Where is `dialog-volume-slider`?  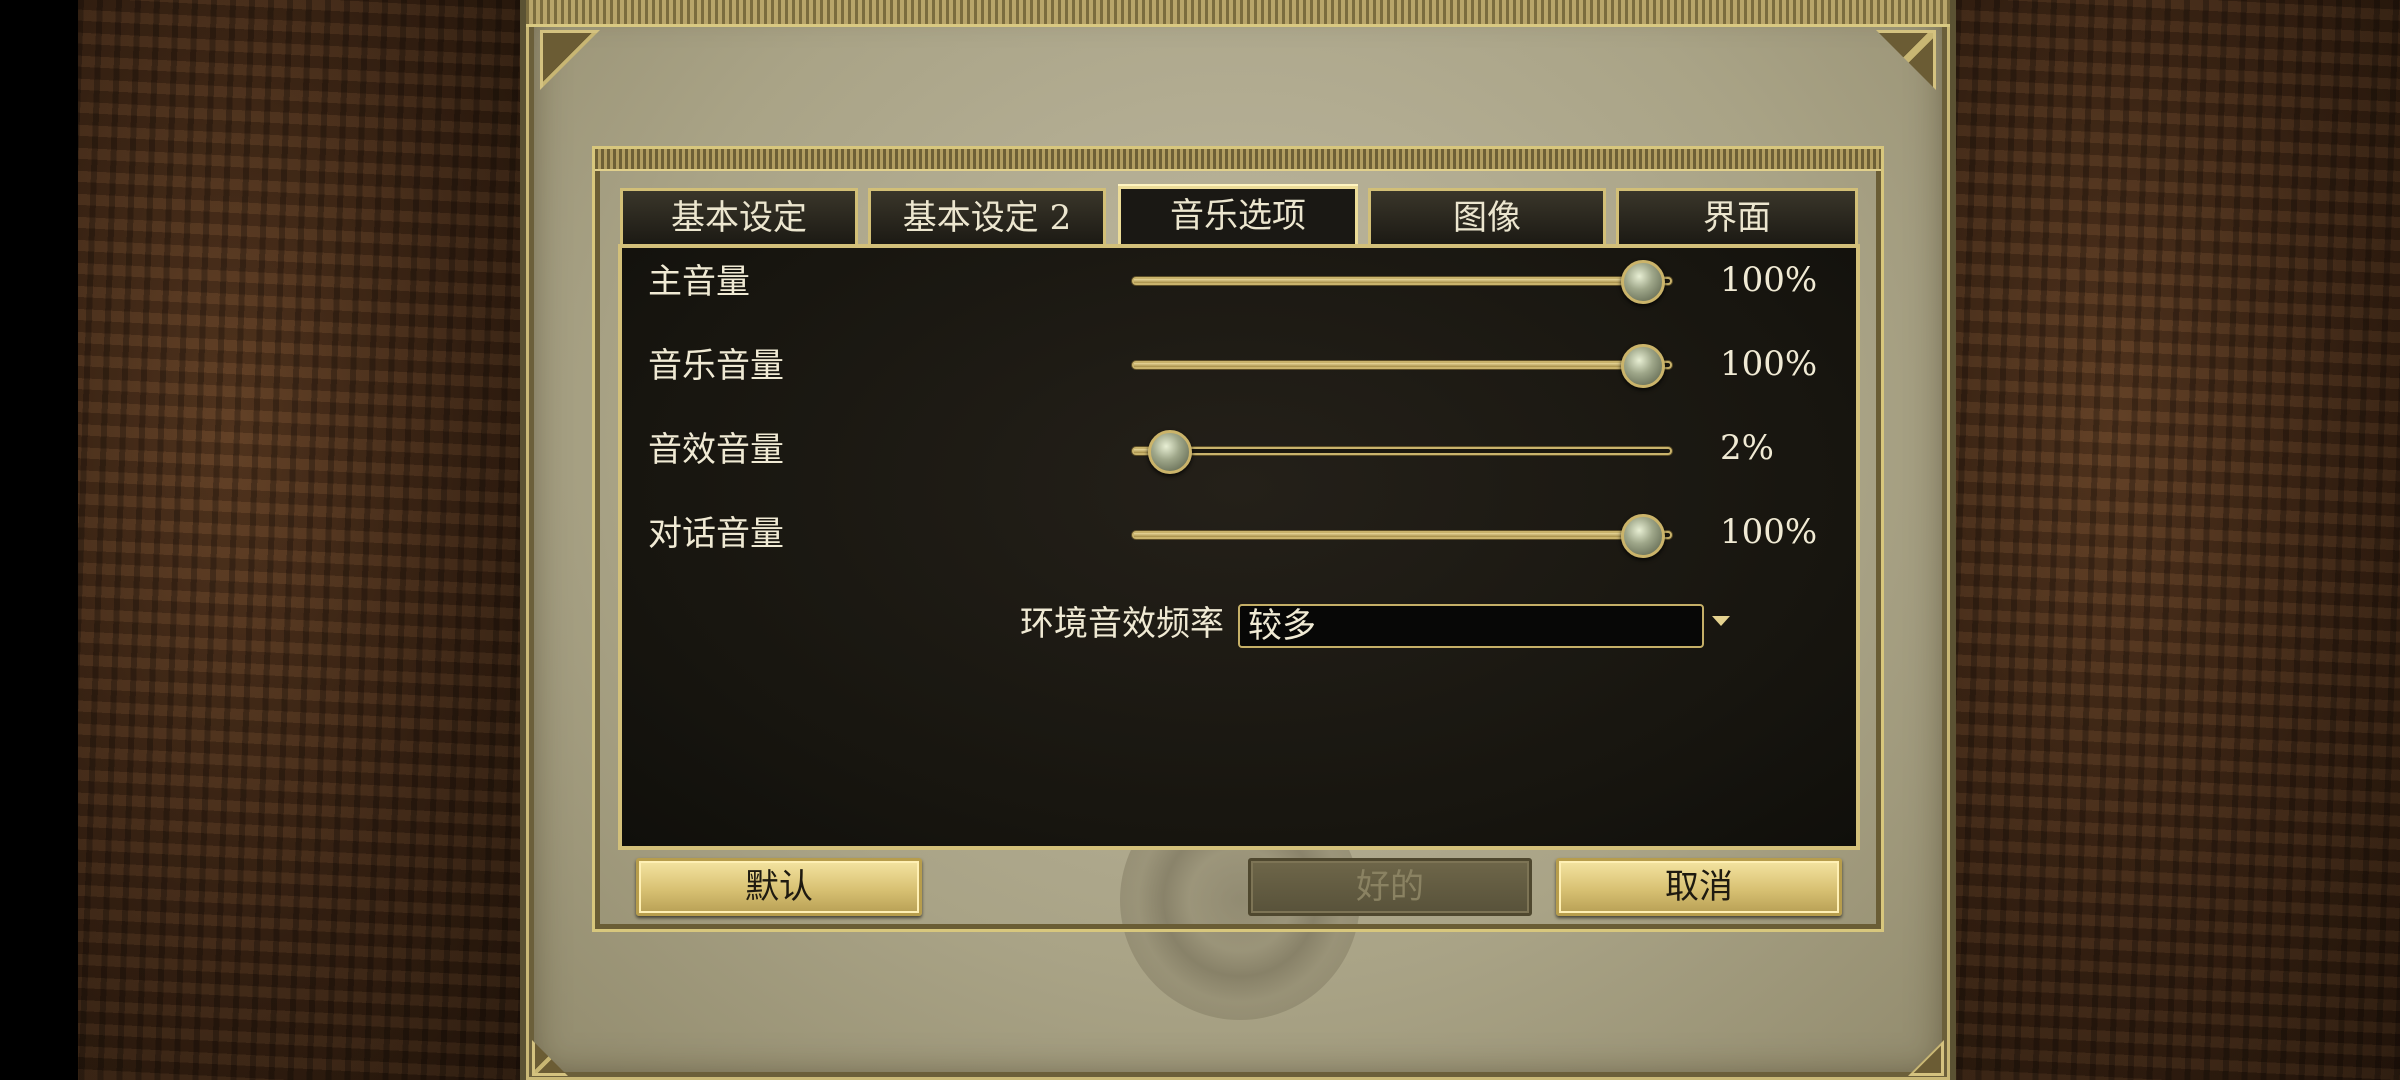
dialog-volume-slider is located at coordinates (1402, 536).